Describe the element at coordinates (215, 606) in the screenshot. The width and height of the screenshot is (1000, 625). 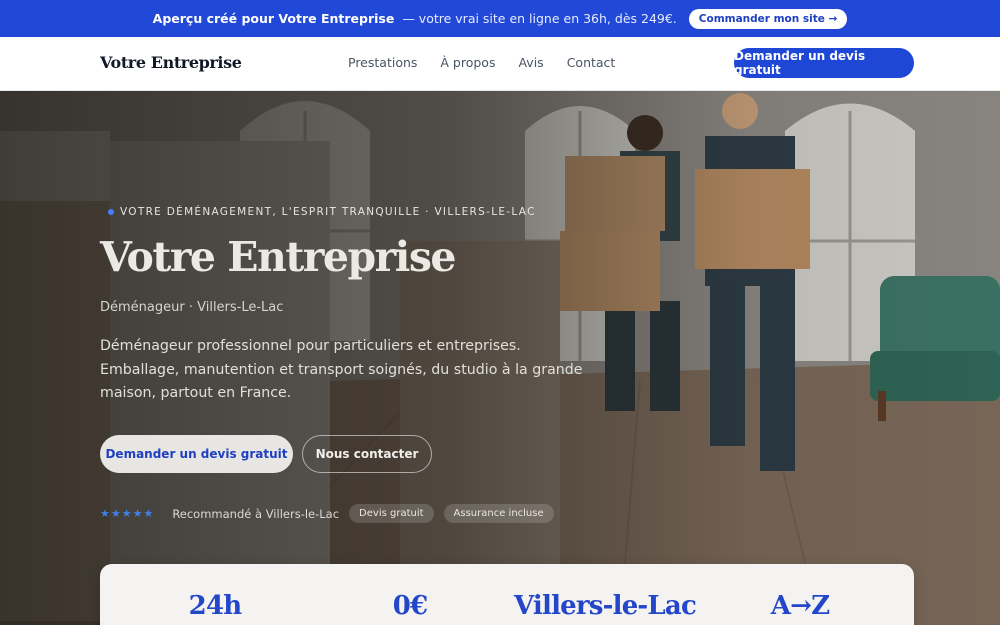
I see `stat-delay: 24h` at that location.